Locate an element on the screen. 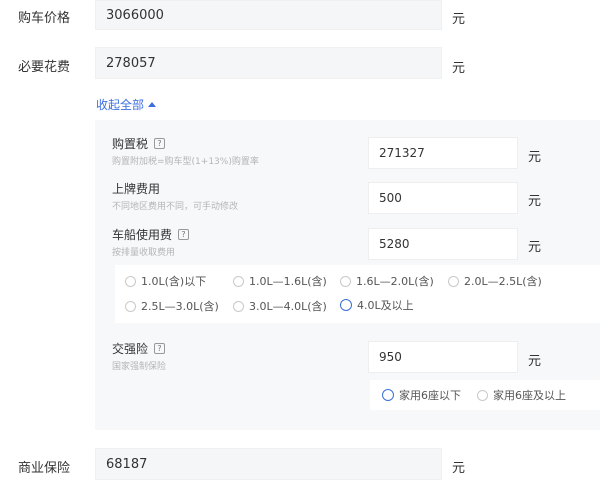 The height and width of the screenshot is (480, 600). displacement-option-selected: 4.0L及以上 is located at coordinates (377, 305).